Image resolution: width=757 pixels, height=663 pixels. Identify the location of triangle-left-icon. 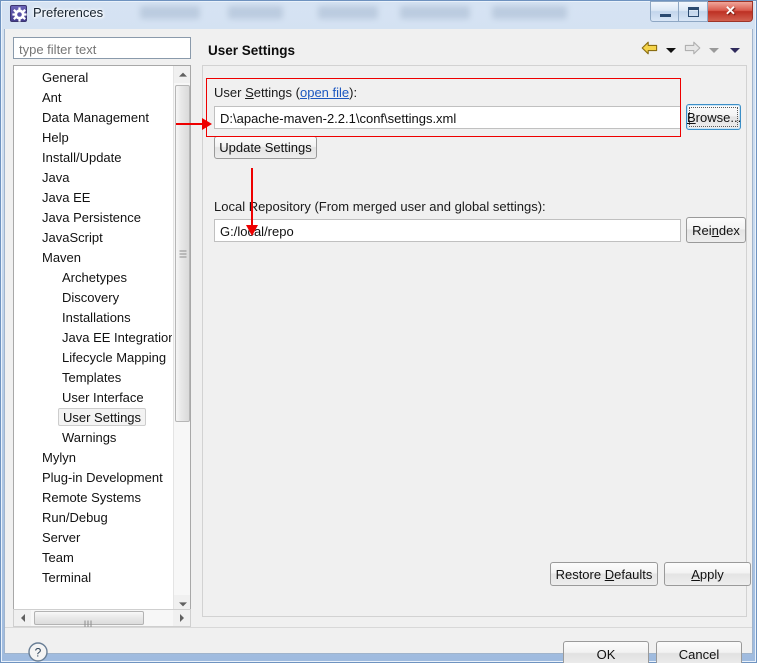
(22, 618).